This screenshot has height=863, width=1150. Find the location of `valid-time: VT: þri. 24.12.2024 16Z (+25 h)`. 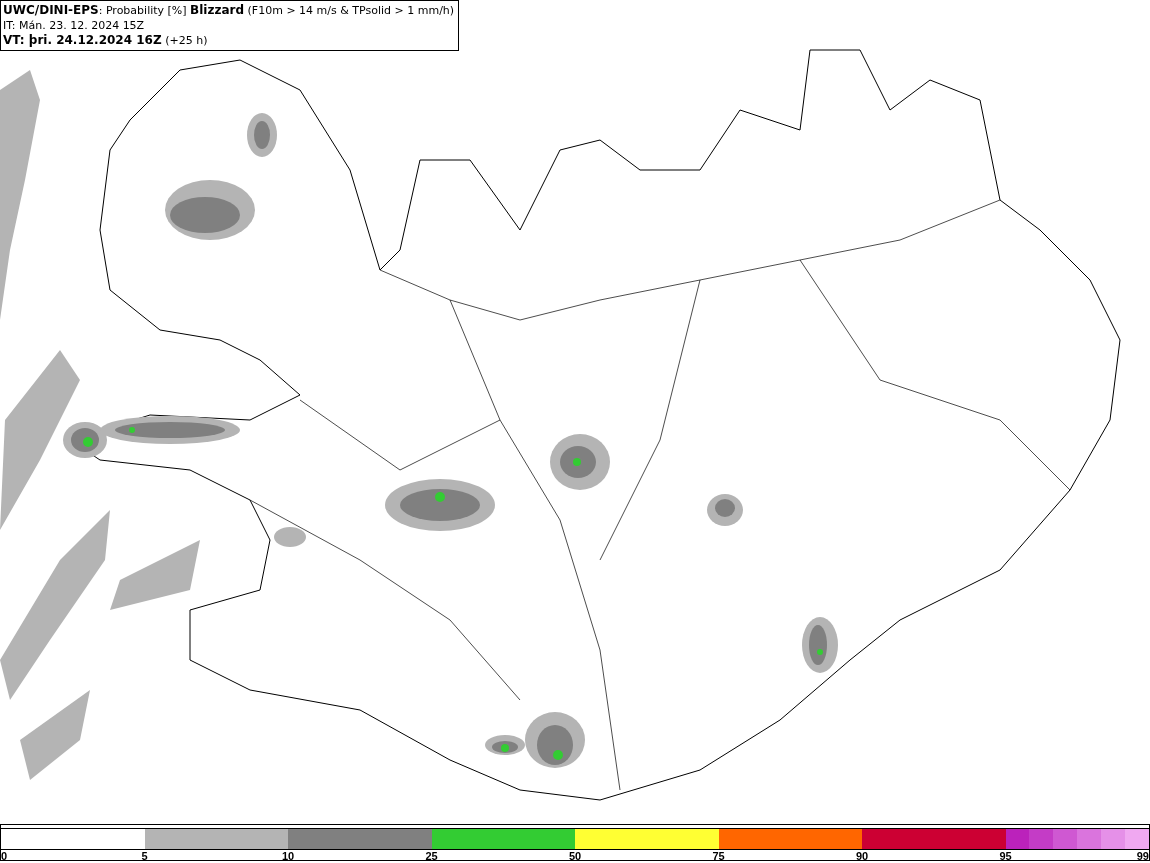

valid-time: VT: þri. 24.12.2024 16Z (+25 h) is located at coordinates (106, 41).